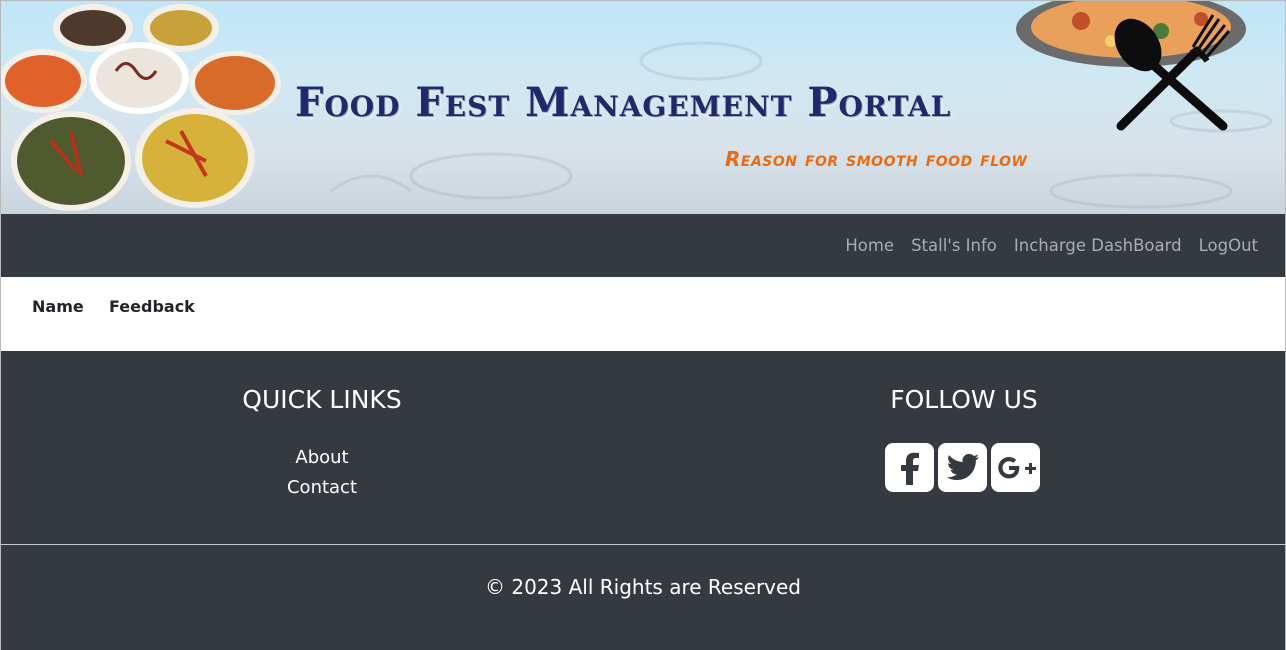  Describe the element at coordinates (643, 544) in the screenshot. I see `footer-divider` at that location.